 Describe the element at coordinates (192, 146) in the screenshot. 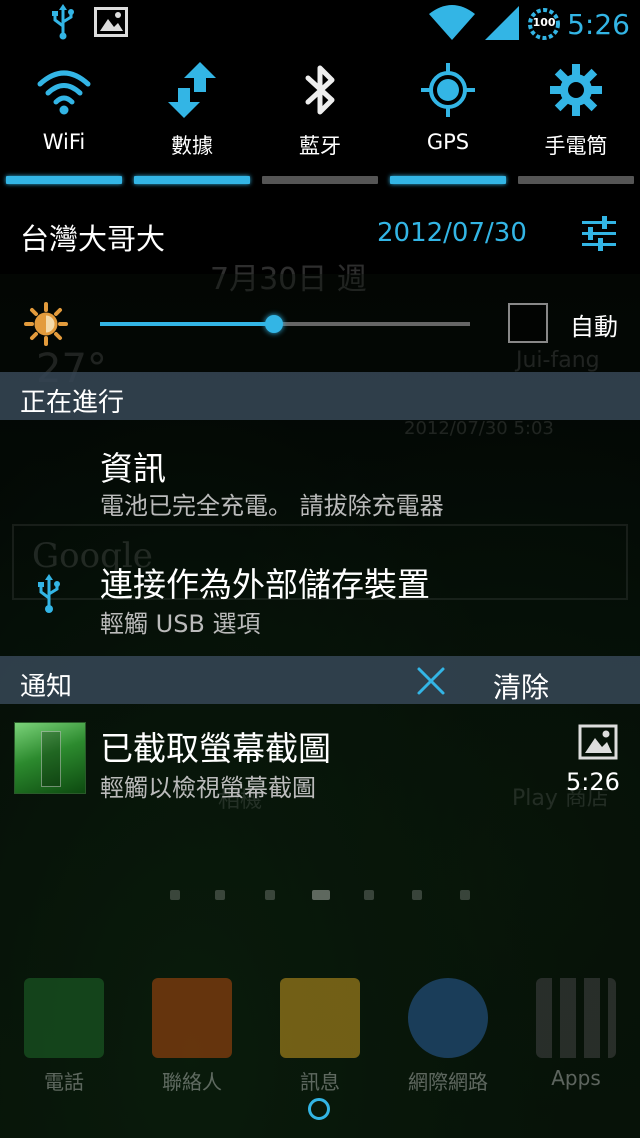

I see `toggle-label: 數據` at that location.